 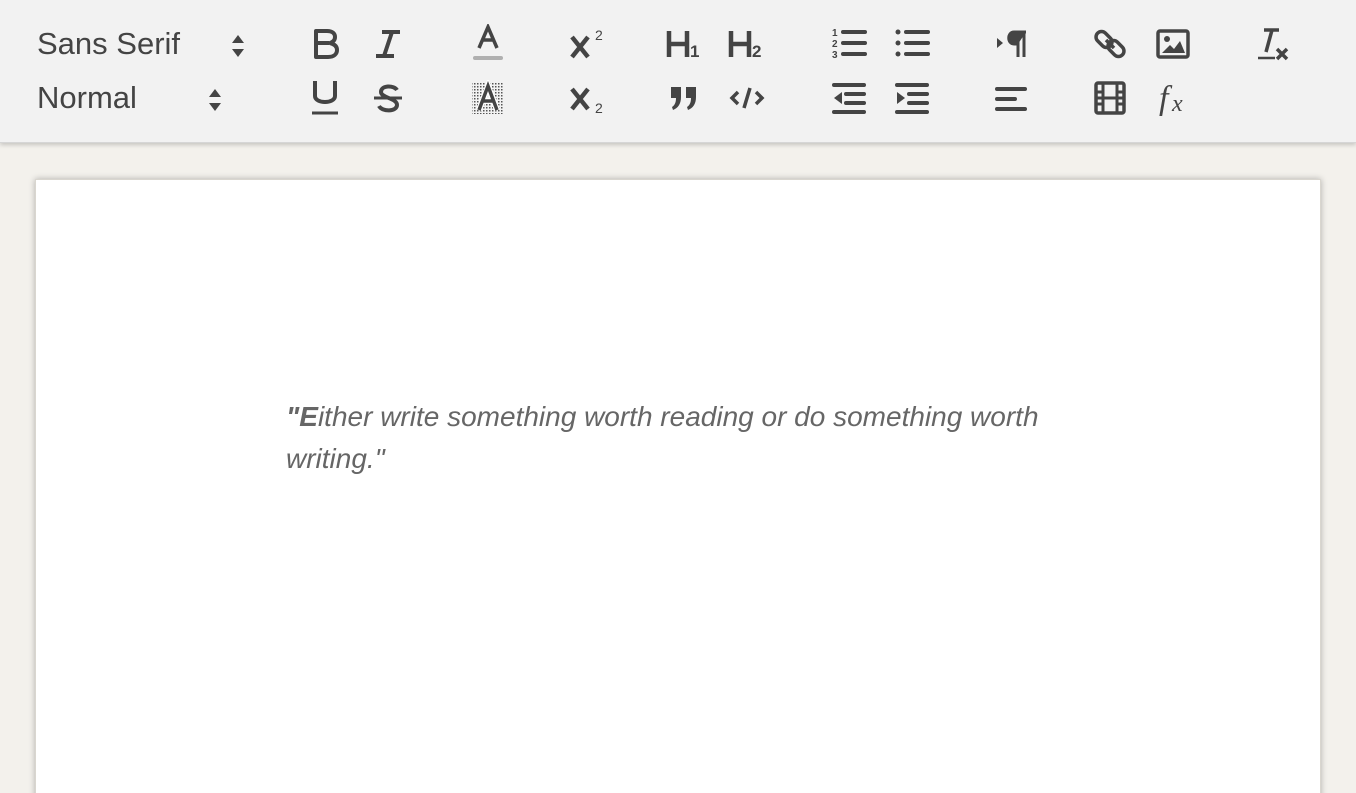 I want to click on ordered-list-button: 1 2 3, so click(x=849, y=44).